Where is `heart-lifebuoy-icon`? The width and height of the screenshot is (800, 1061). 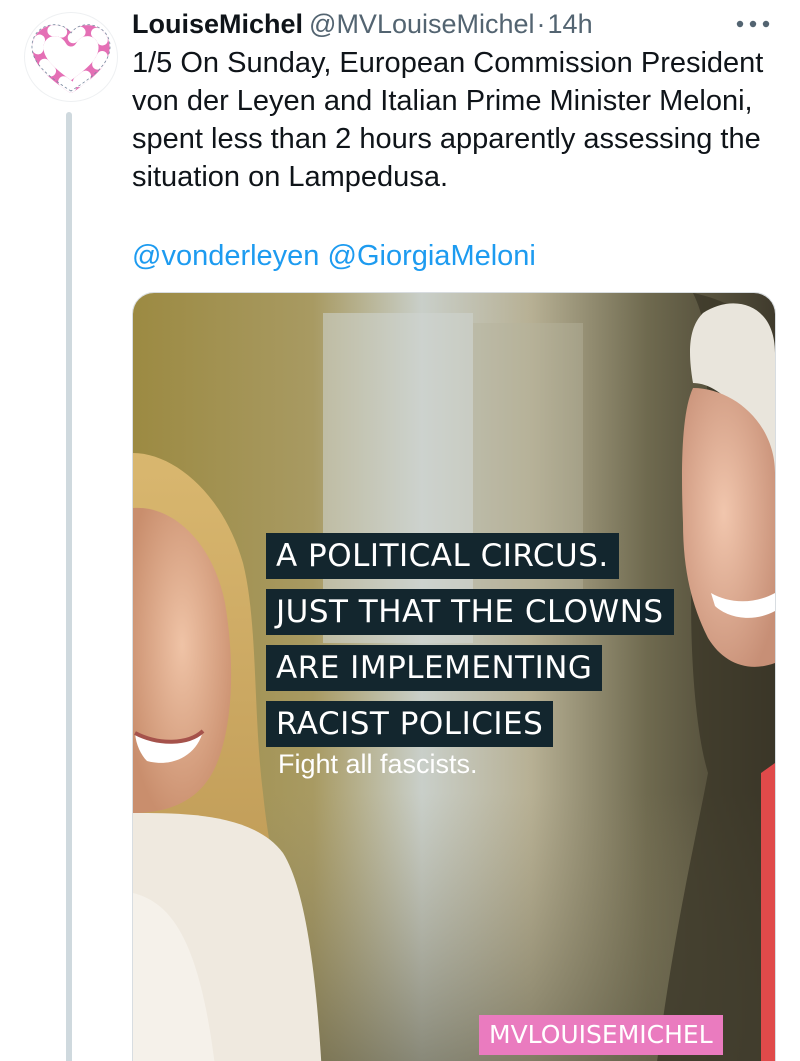
heart-lifebuoy-icon is located at coordinates (71, 58).